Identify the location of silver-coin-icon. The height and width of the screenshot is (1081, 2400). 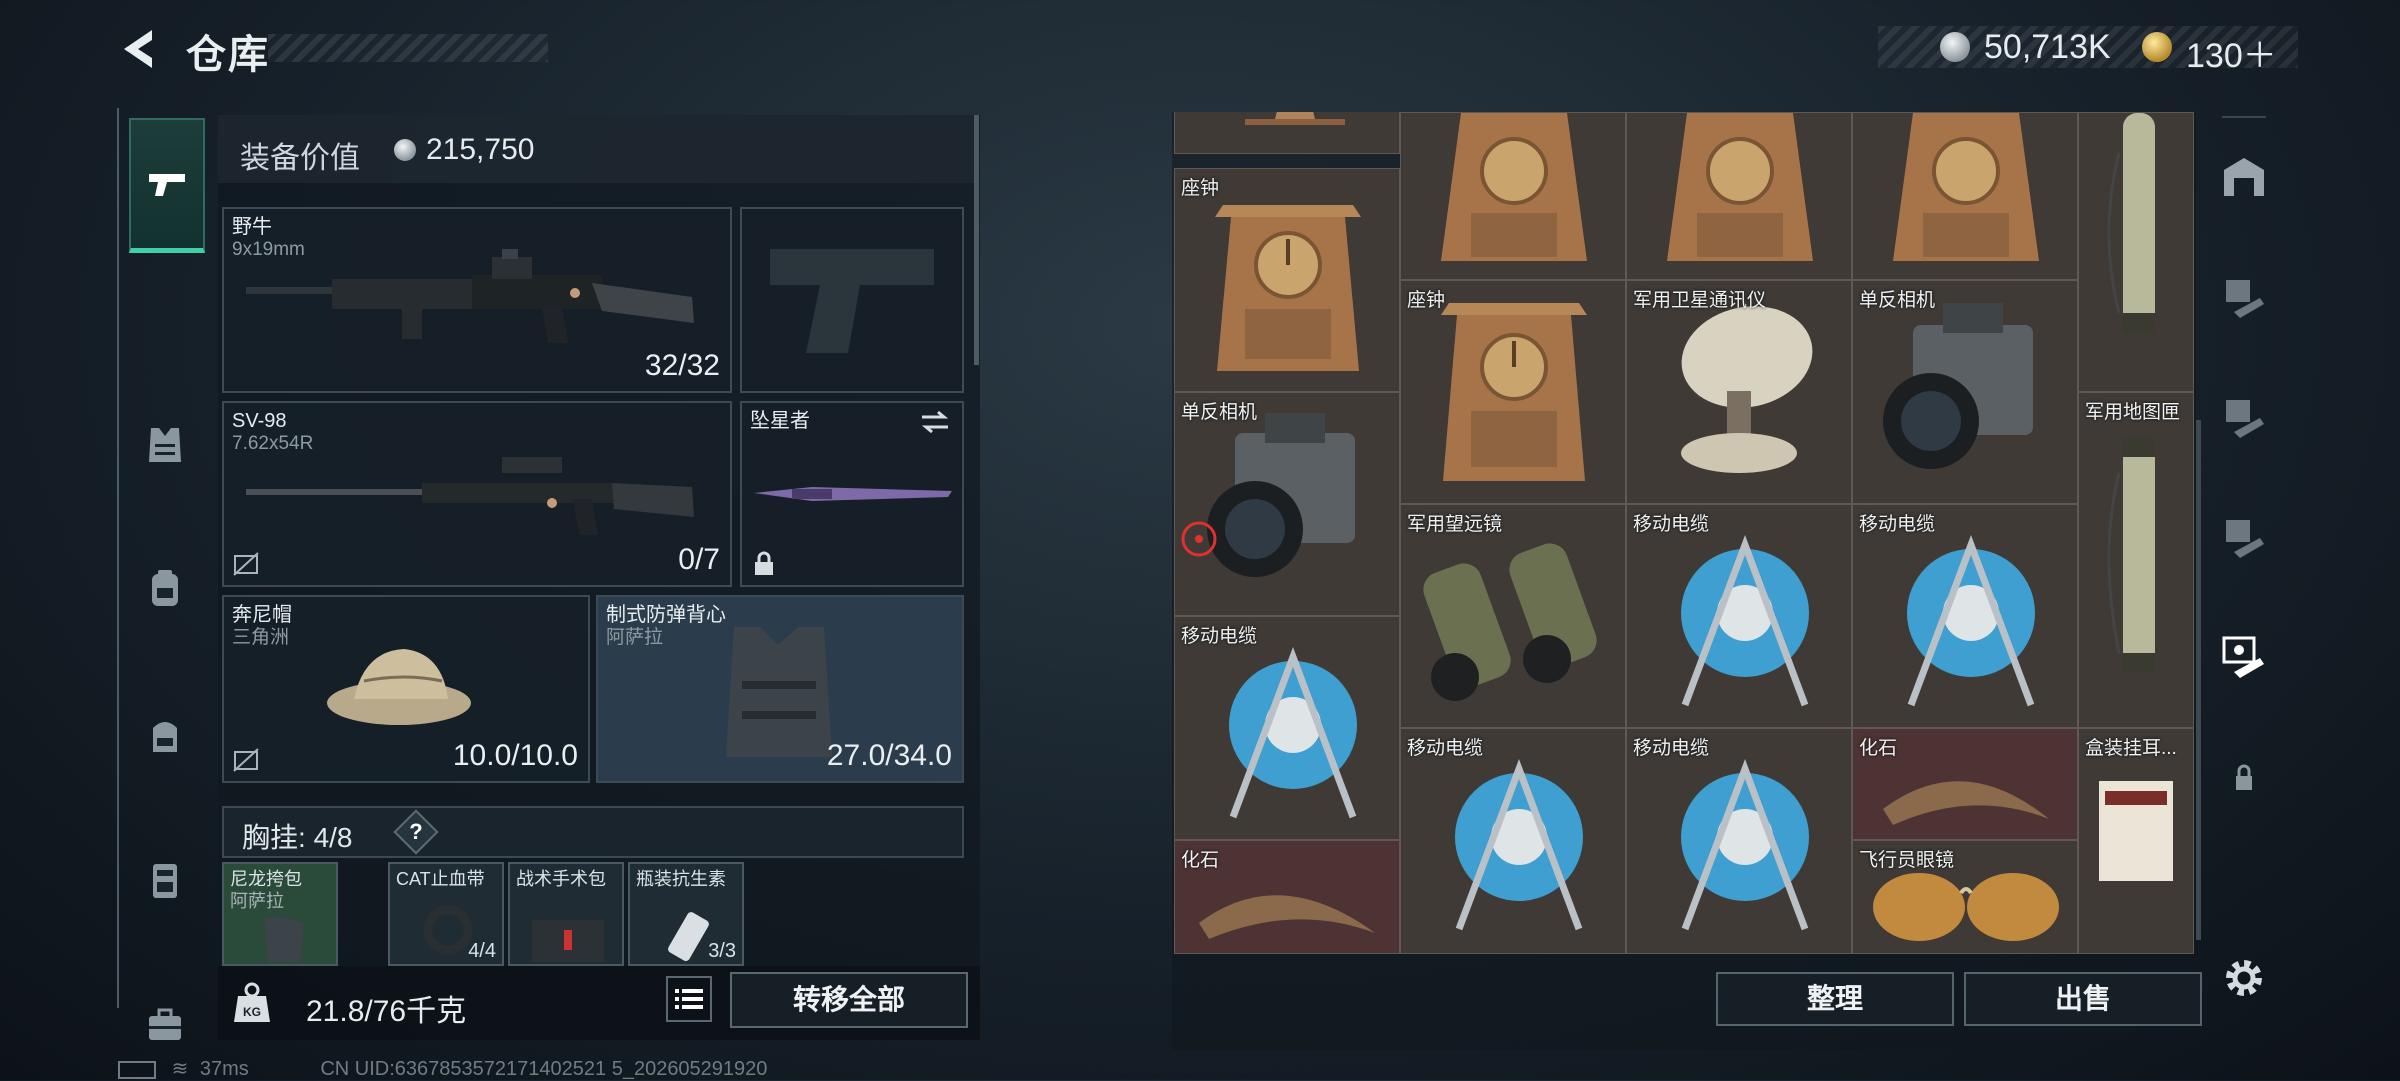
(405, 150).